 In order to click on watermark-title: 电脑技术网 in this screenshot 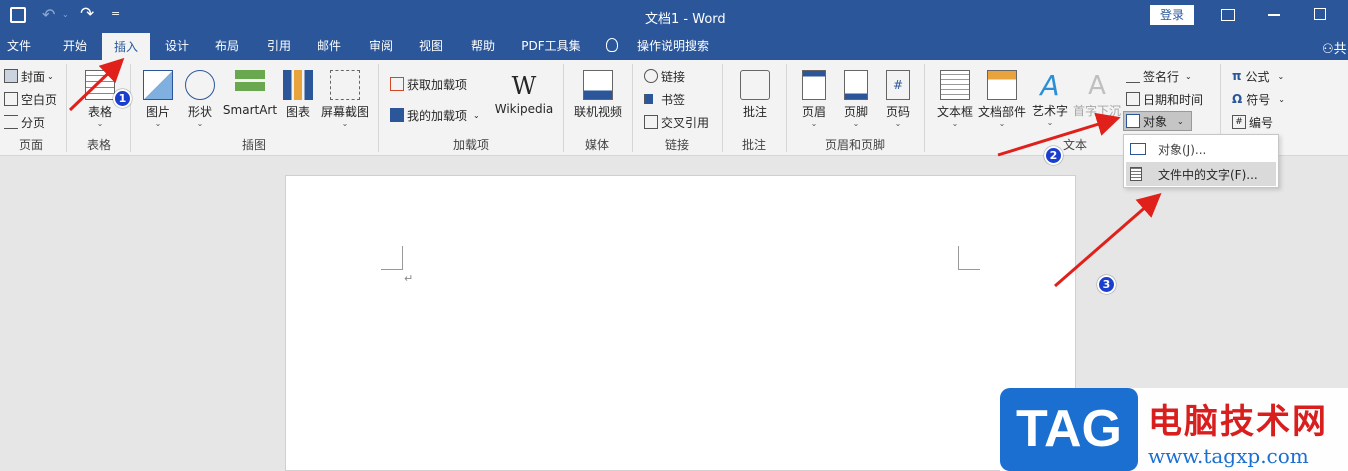, I will do `click(1238, 422)`.